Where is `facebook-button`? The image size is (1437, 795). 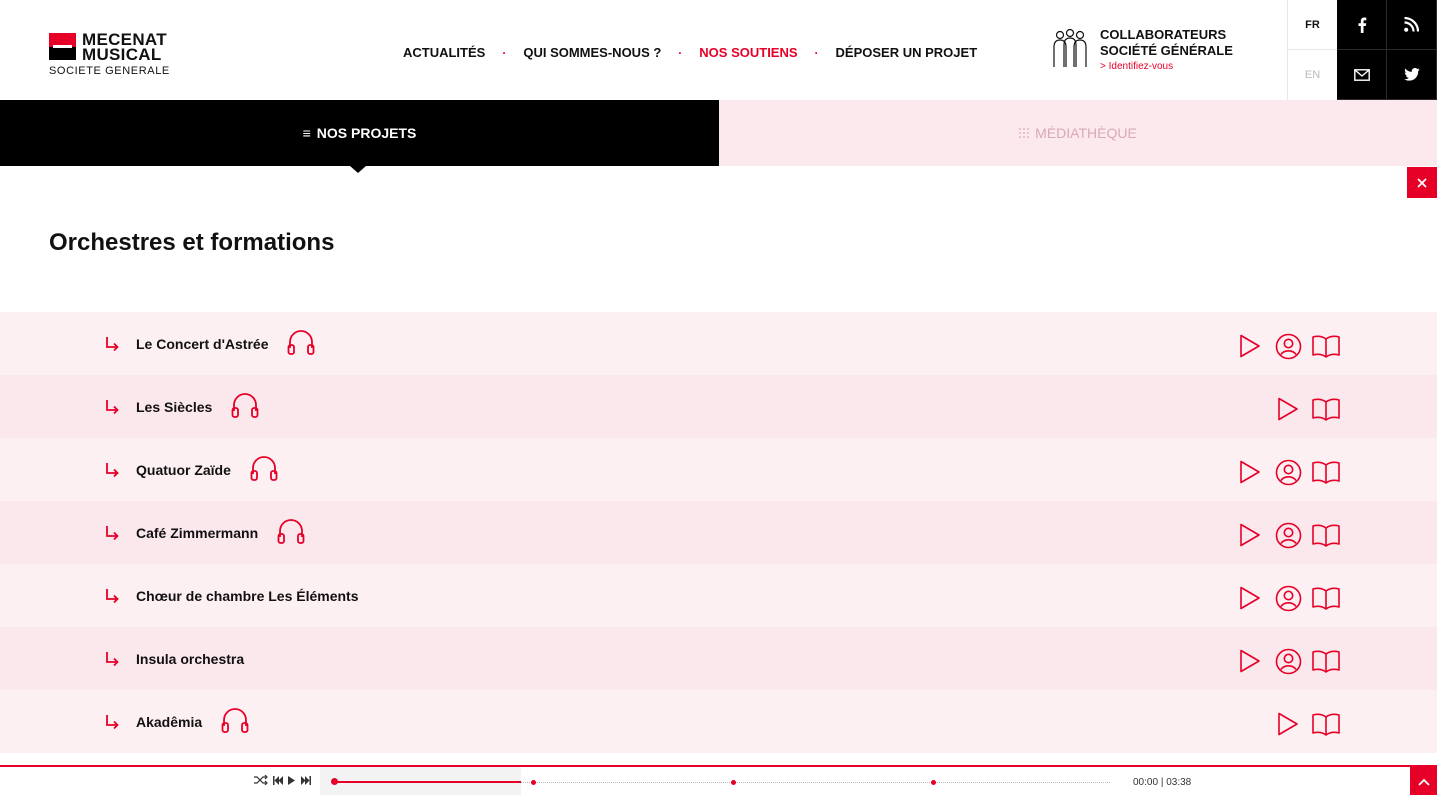 facebook-button is located at coordinates (1362, 25).